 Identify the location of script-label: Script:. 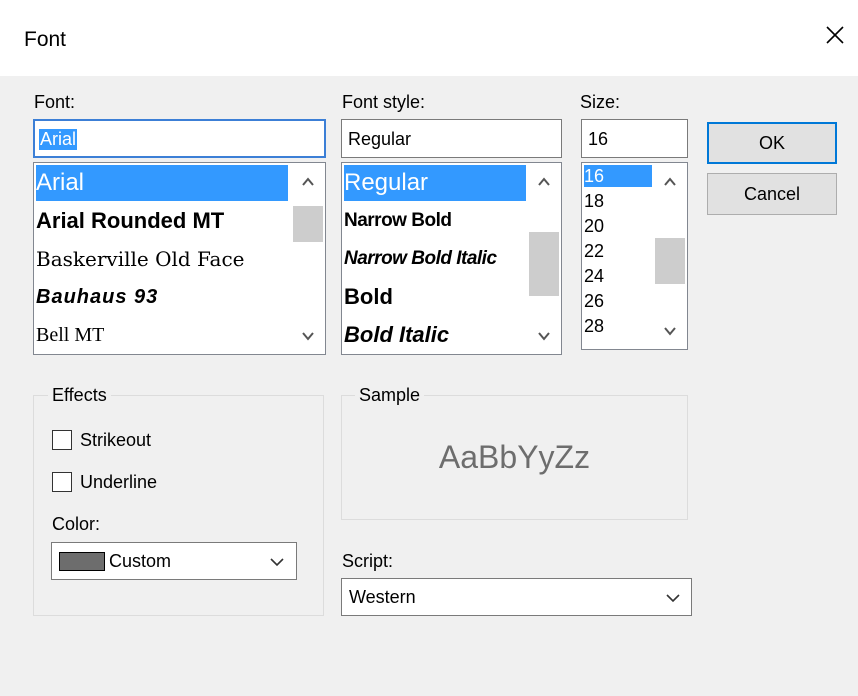
(368, 561).